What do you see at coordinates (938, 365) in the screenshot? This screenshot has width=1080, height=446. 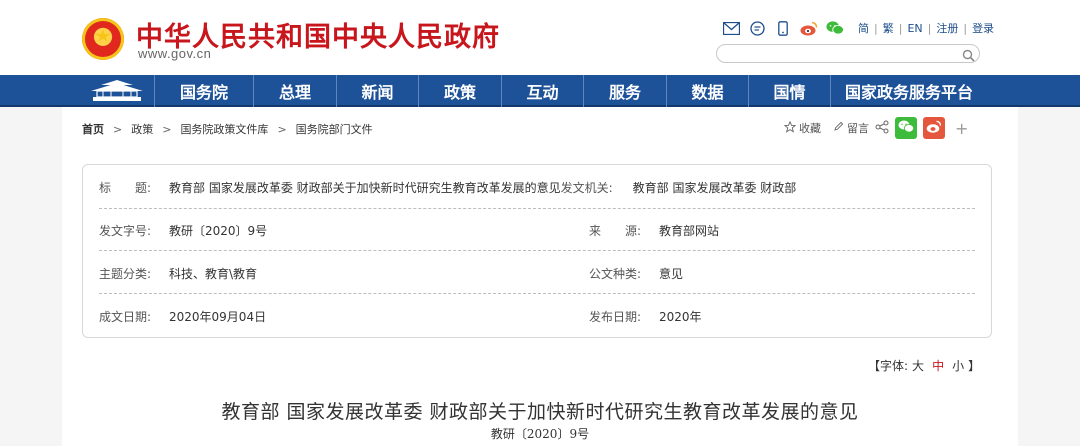 I see `font-size-medium-option: 中` at bounding box center [938, 365].